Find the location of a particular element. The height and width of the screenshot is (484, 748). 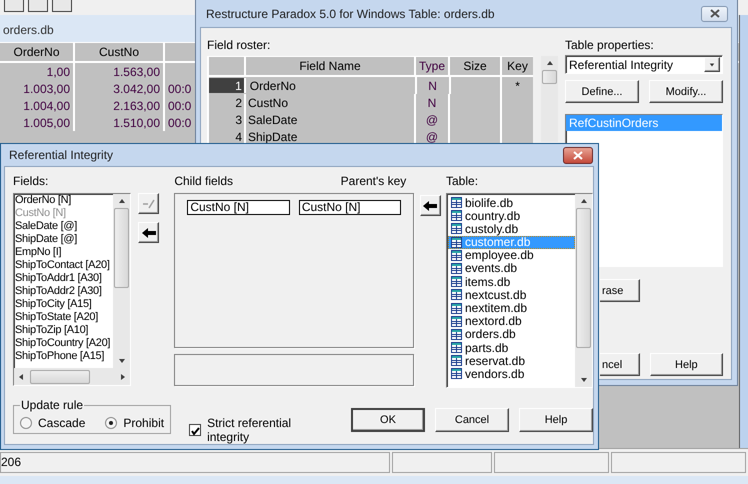

child-fields-label: Child fields is located at coordinates (204, 182).